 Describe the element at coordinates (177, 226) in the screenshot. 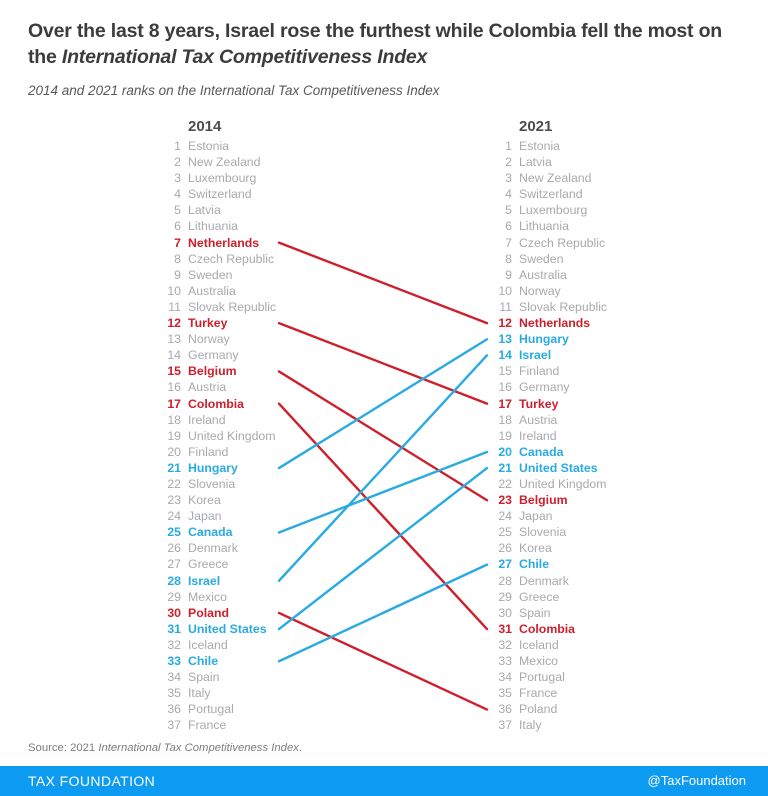

I see `rank-number: 6` at that location.